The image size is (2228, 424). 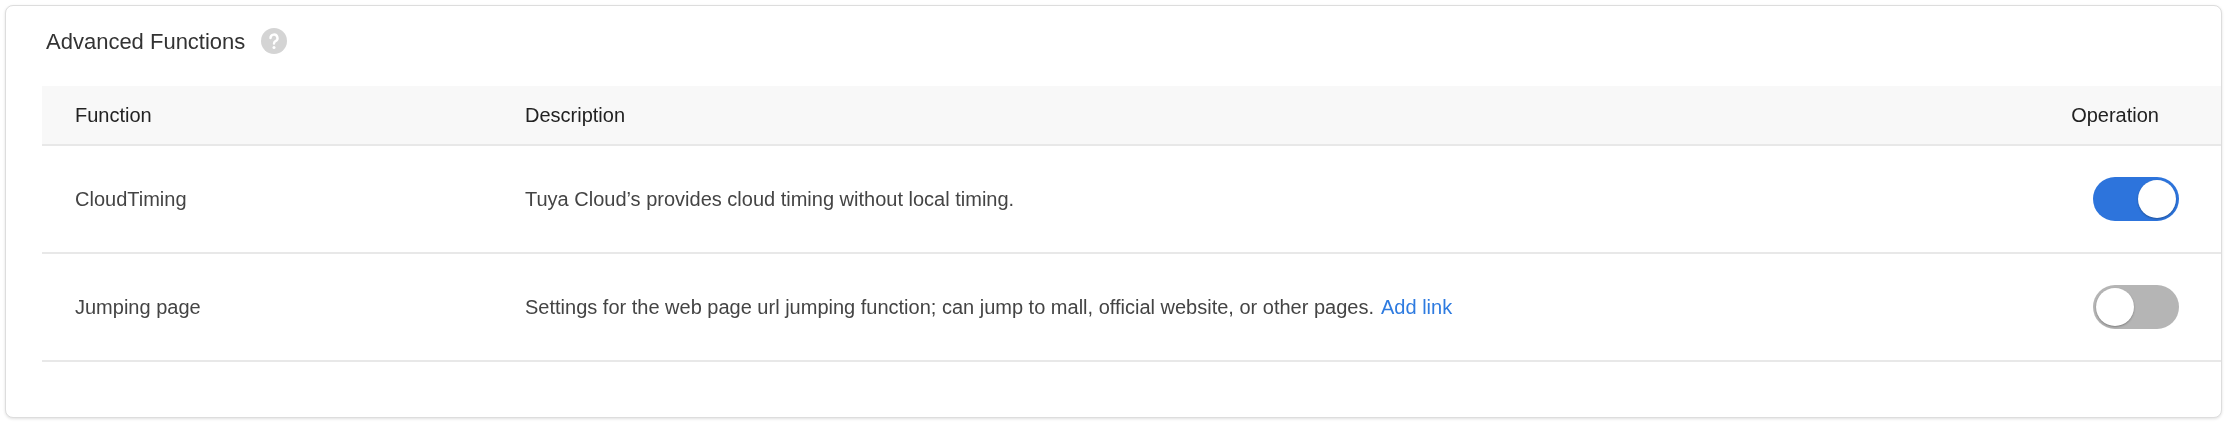 I want to click on column-header: Function, so click(x=113, y=115).